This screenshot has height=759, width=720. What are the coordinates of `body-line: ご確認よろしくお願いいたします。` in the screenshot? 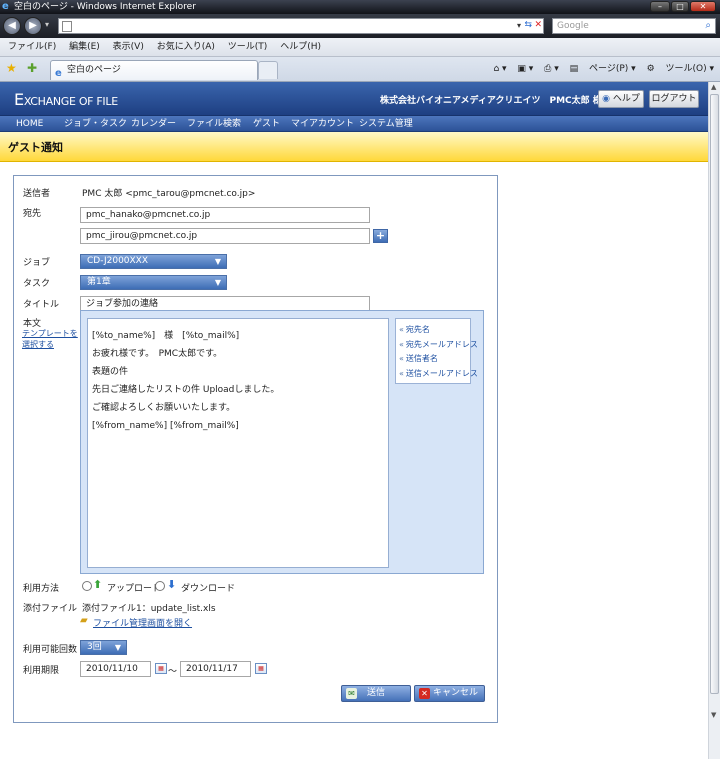 It's located at (164, 408).